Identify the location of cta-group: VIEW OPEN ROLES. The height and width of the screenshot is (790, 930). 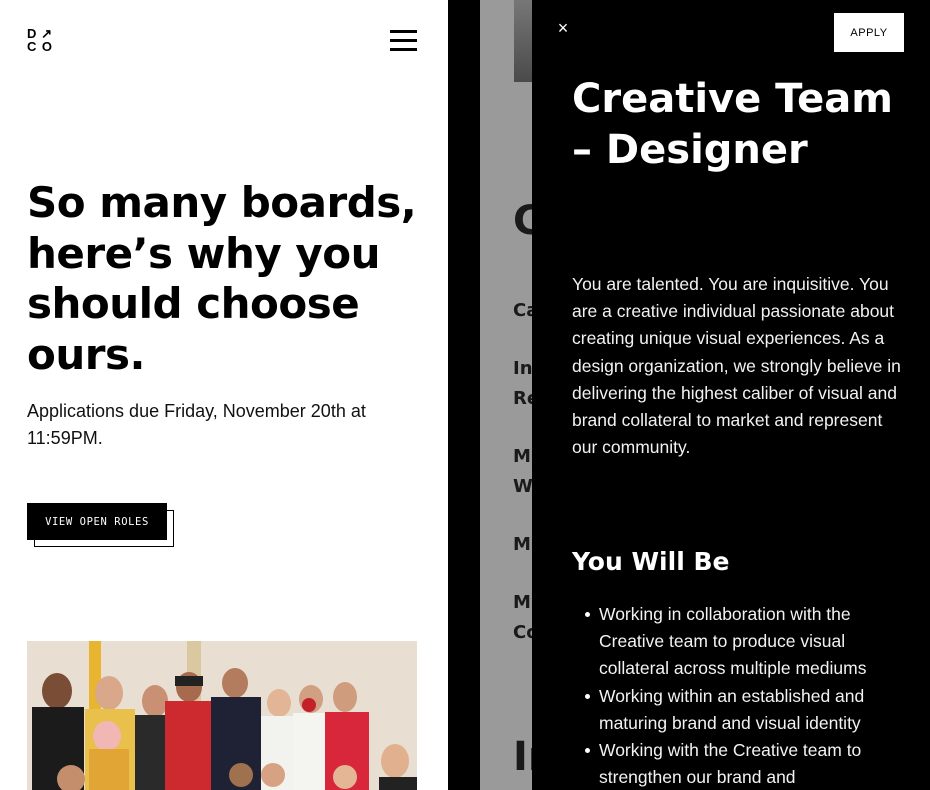
(101, 525).